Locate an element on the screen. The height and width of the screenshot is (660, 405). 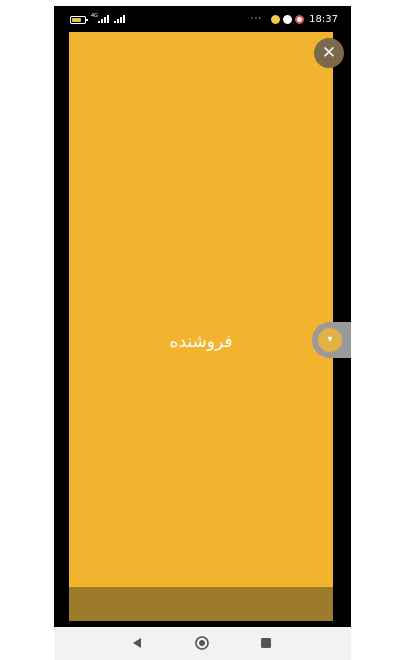
more-indicator: ··· is located at coordinates (256, 19).